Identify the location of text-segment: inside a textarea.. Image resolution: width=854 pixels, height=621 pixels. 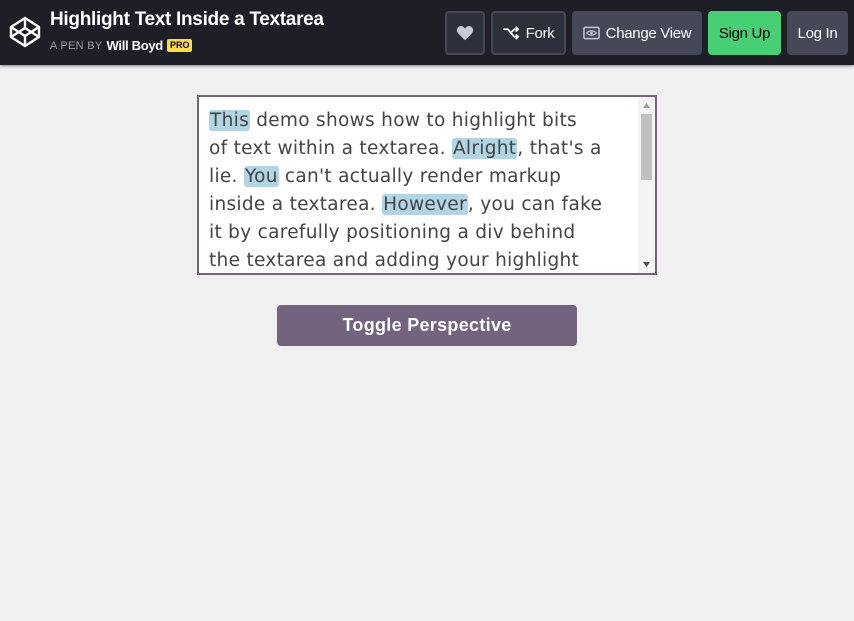
(296, 204).